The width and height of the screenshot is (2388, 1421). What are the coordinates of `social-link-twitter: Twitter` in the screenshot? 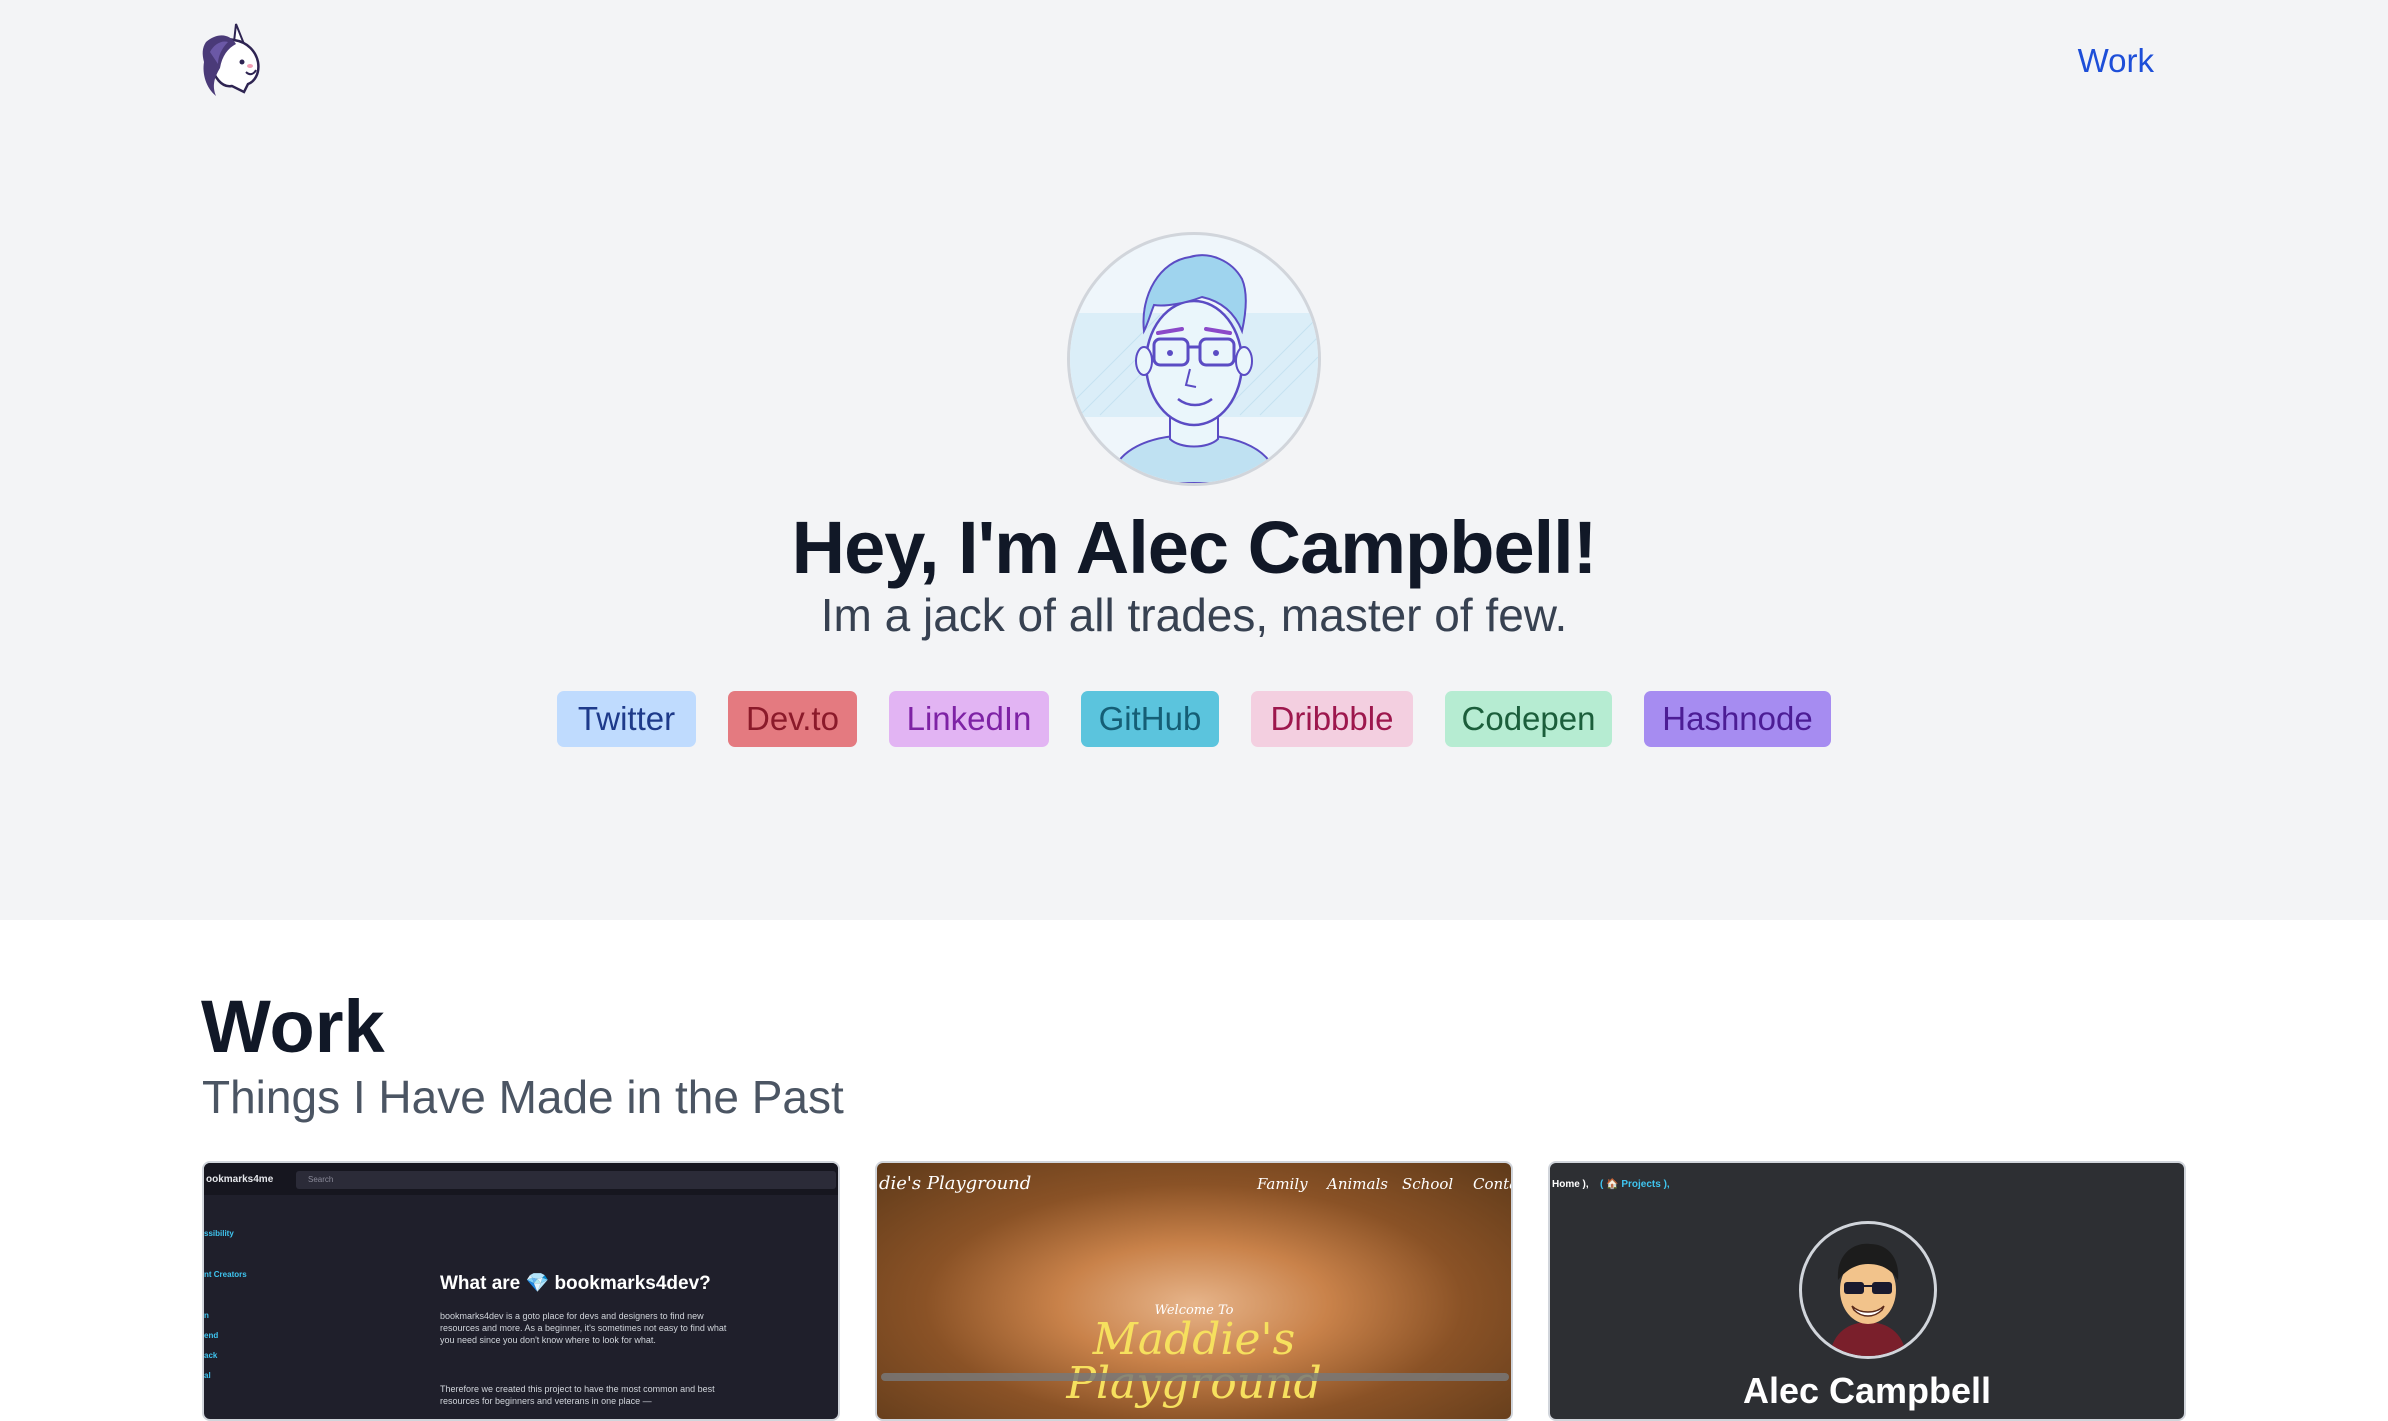 It's located at (626, 719).